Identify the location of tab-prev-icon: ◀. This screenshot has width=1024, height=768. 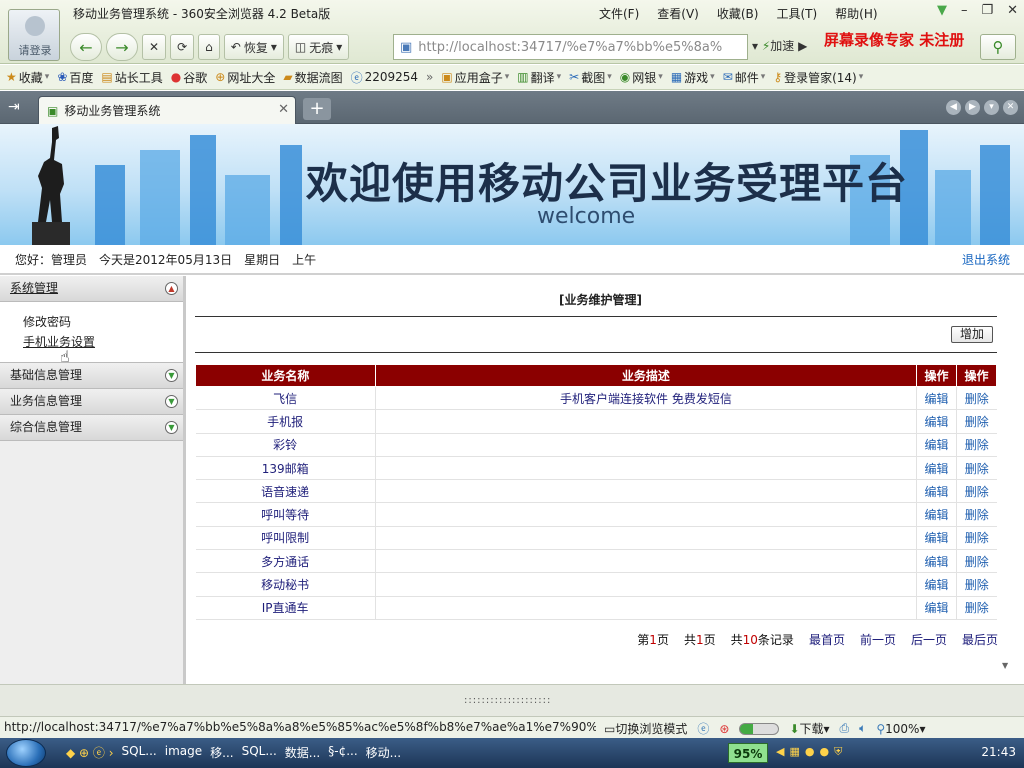
(953, 107).